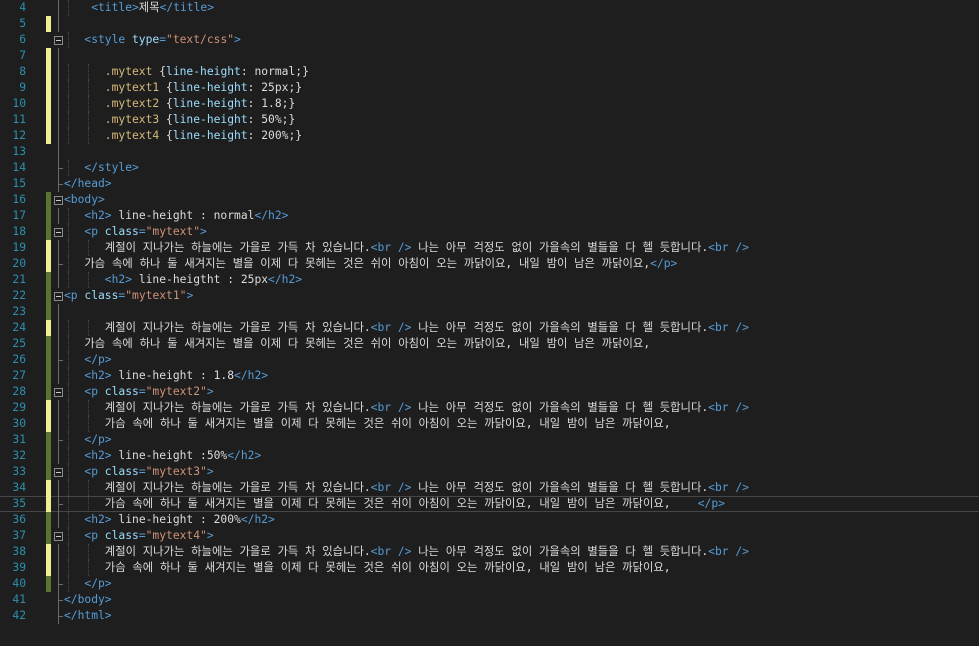 The image size is (979, 646). Describe the element at coordinates (489, 392) in the screenshot. I see `code-line: 28 <p class="mytext2">` at that location.